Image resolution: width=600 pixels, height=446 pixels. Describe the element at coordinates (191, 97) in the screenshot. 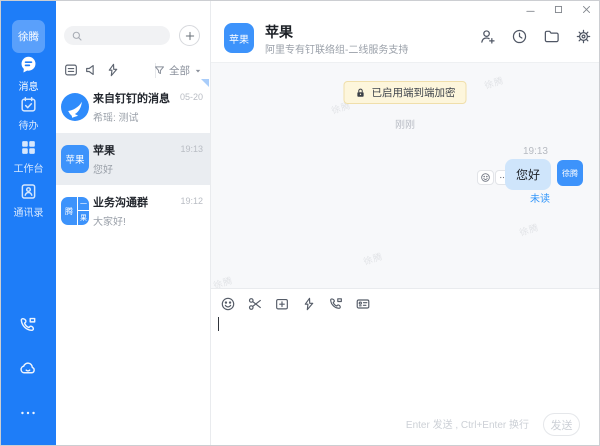

I see `chat-item-time: 05-20` at that location.